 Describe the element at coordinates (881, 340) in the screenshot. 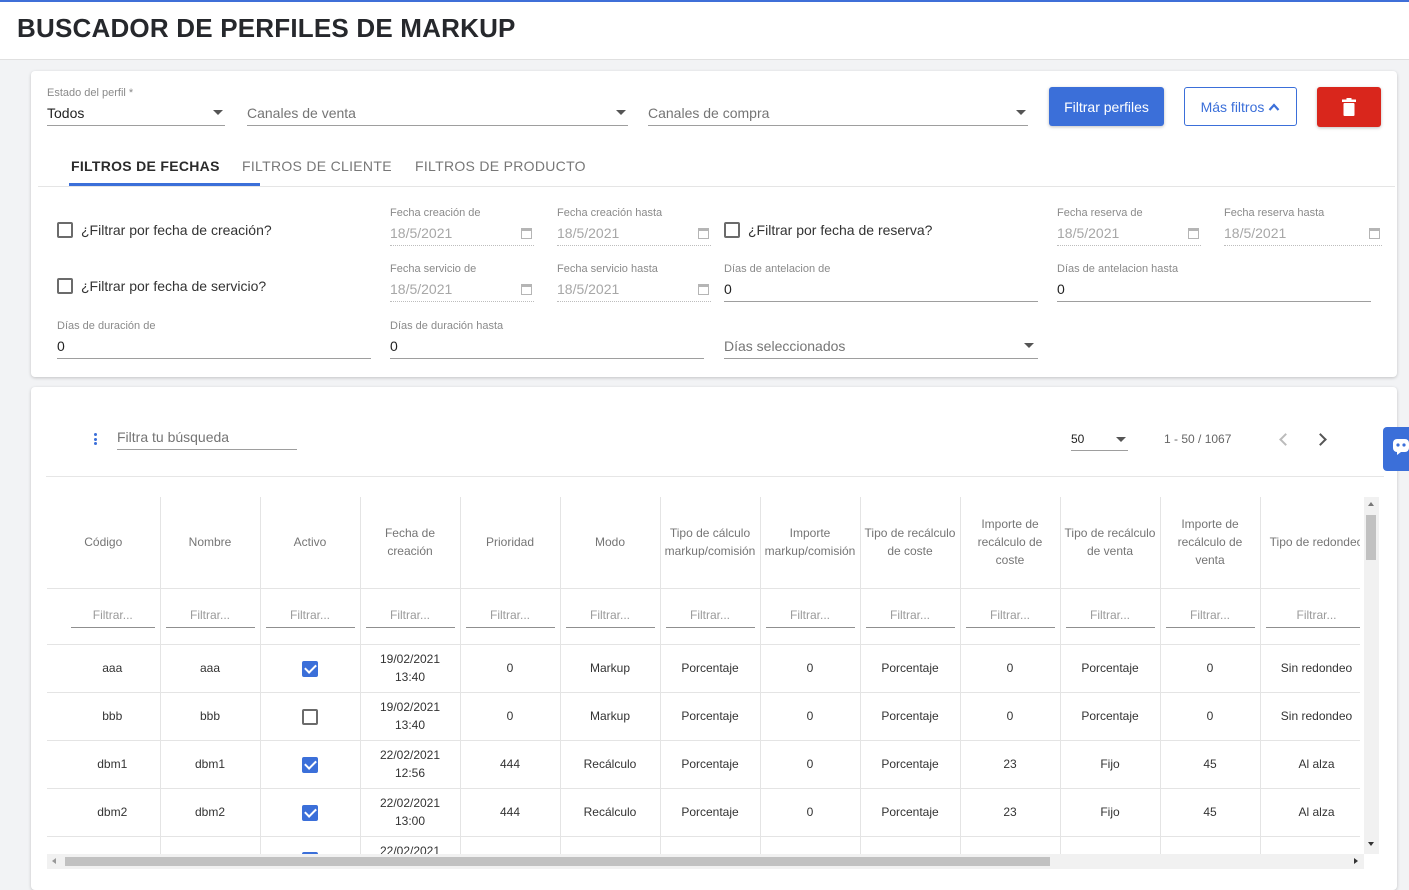

I see `dias-seleccionados-select: Días seleccionados` at that location.